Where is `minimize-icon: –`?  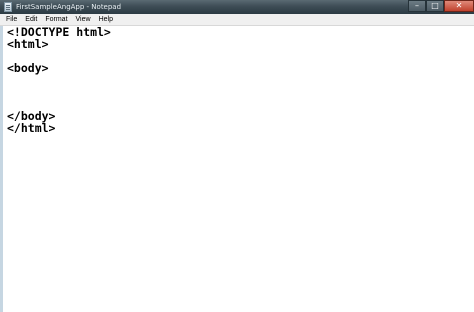
minimize-icon: – is located at coordinates (417, 5).